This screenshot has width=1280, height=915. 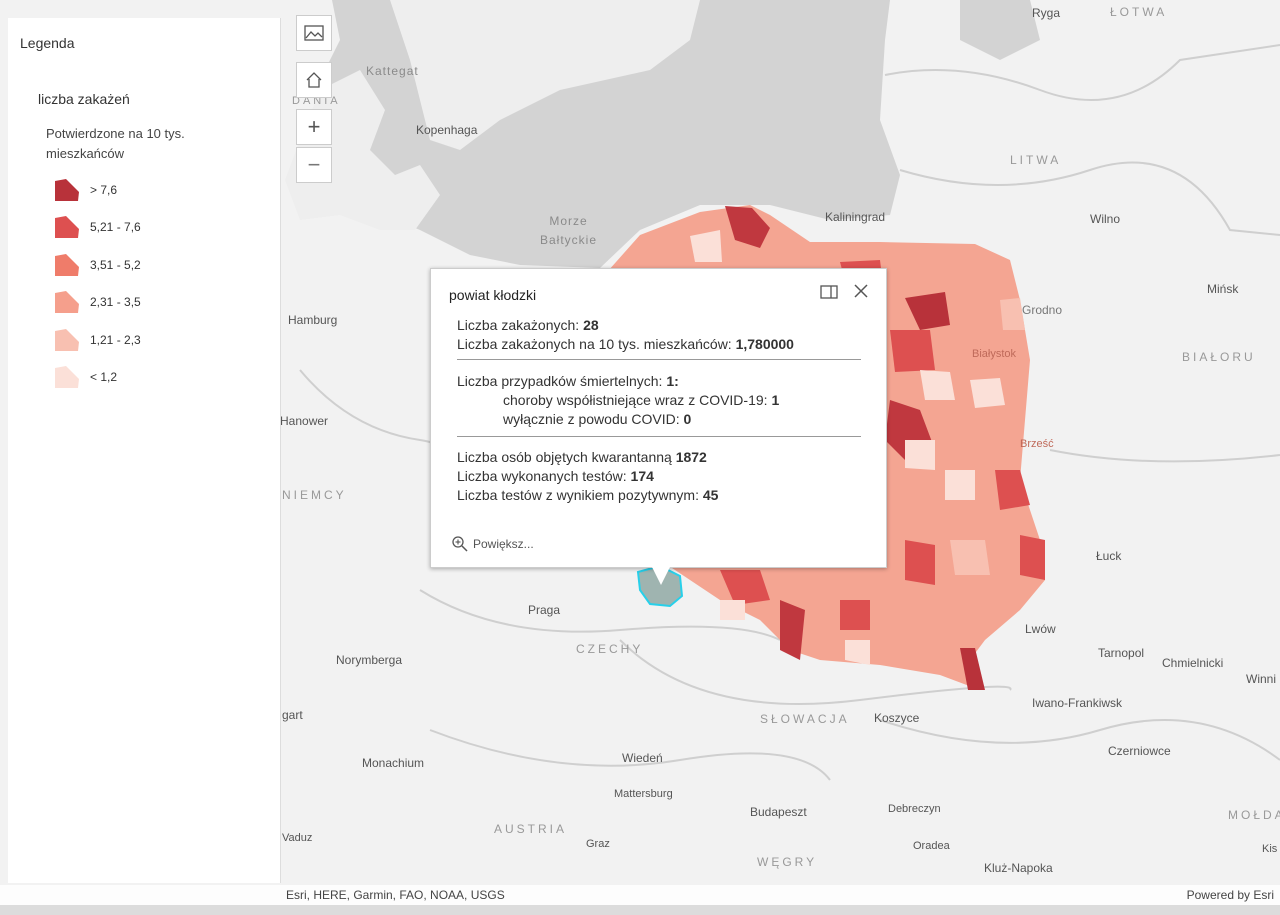 I want to click on legend-class: < 1,2, so click(x=154, y=378).